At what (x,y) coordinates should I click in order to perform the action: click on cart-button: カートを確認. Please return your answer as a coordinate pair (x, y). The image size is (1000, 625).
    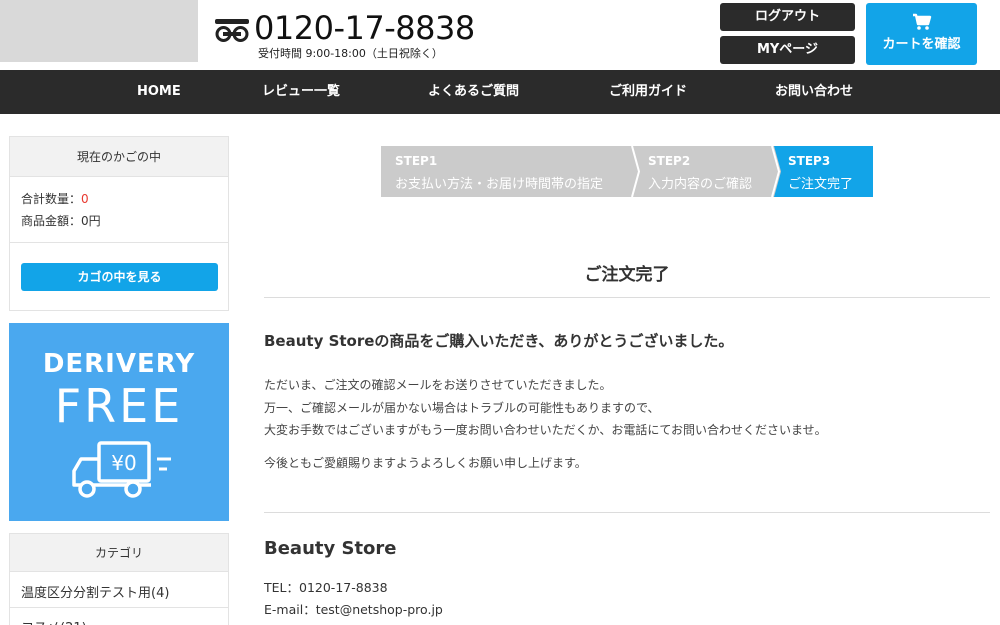
    Looking at the image, I should click on (921, 34).